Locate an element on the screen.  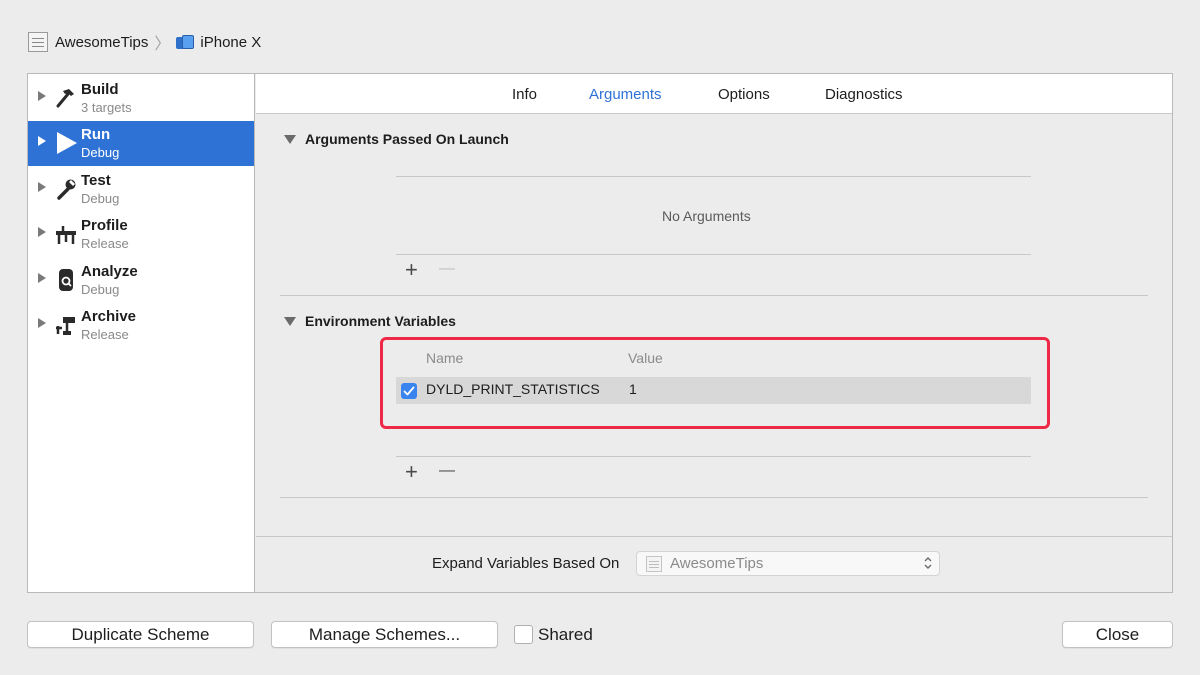
sidebar-item-test: Test Debug is located at coordinates (141, 189).